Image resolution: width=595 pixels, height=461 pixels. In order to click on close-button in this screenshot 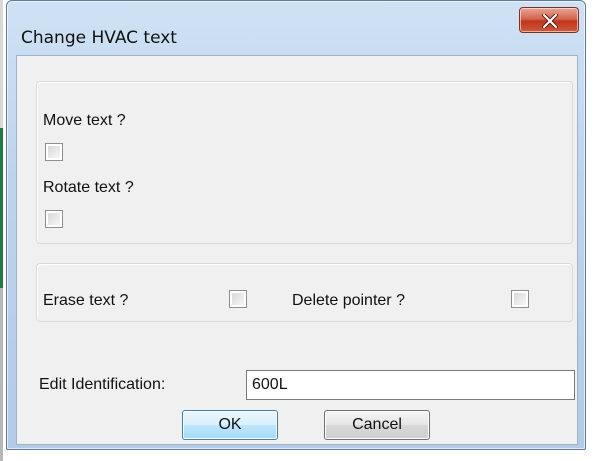, I will do `click(549, 20)`.